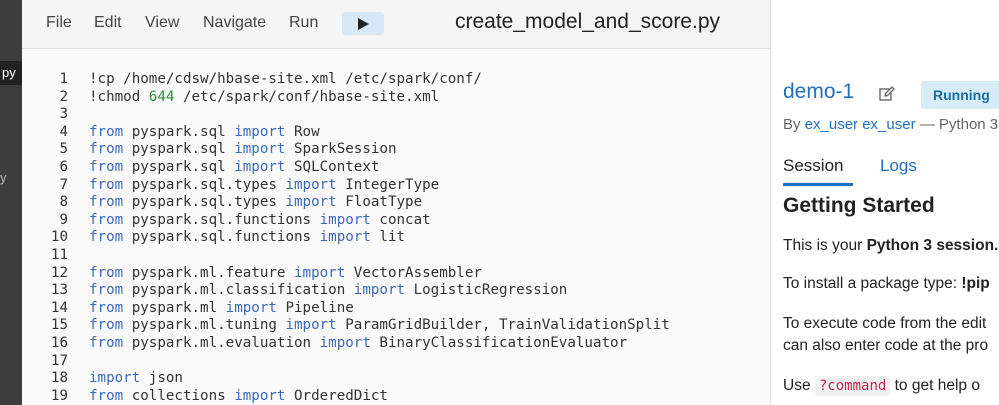 The image size is (999, 405). What do you see at coordinates (59, 378) in the screenshot?
I see `line-number: 18` at bounding box center [59, 378].